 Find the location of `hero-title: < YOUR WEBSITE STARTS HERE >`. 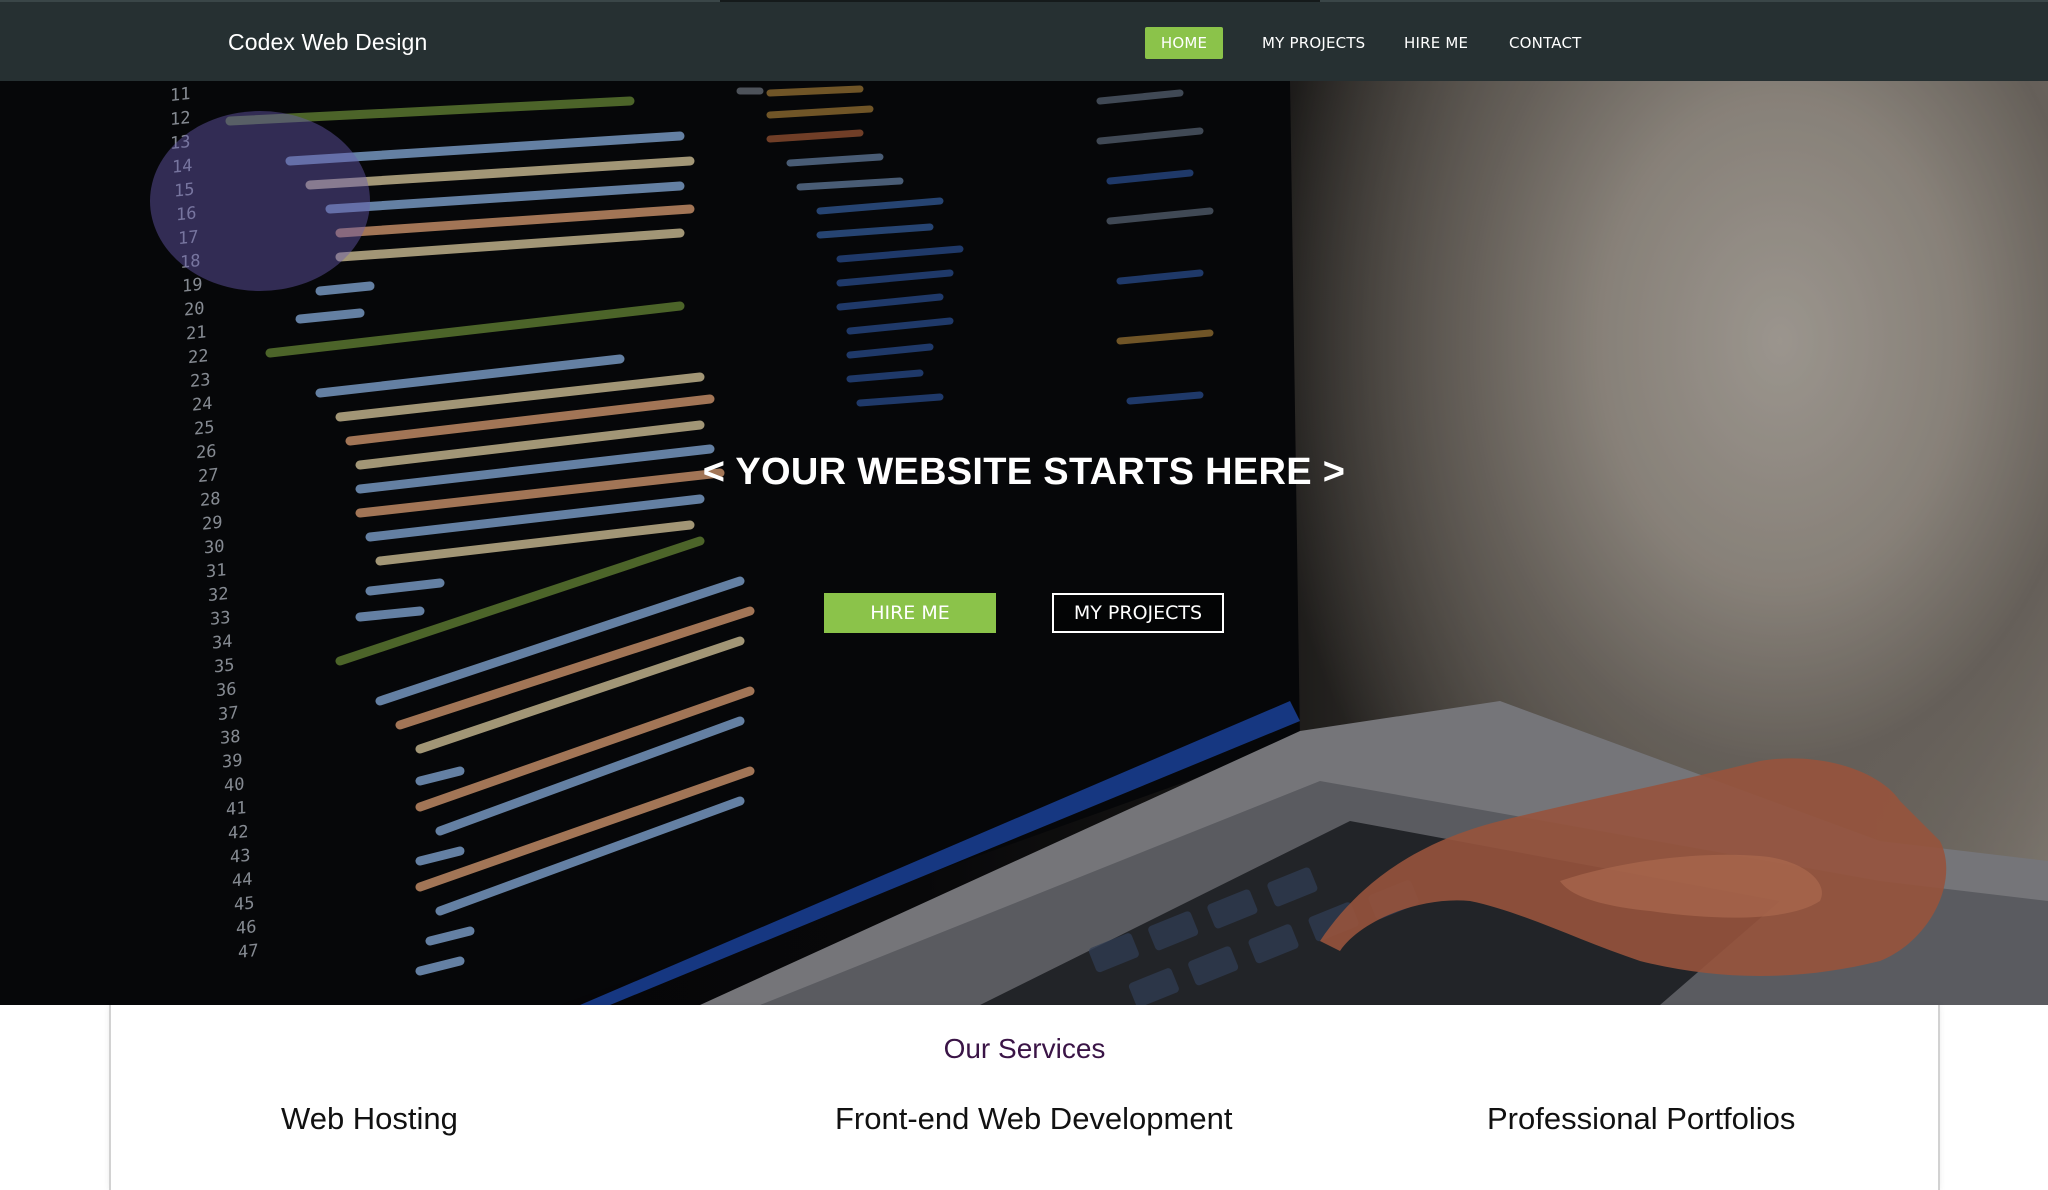

hero-title: < YOUR WEBSITE STARTS HERE > is located at coordinates (1024, 472).